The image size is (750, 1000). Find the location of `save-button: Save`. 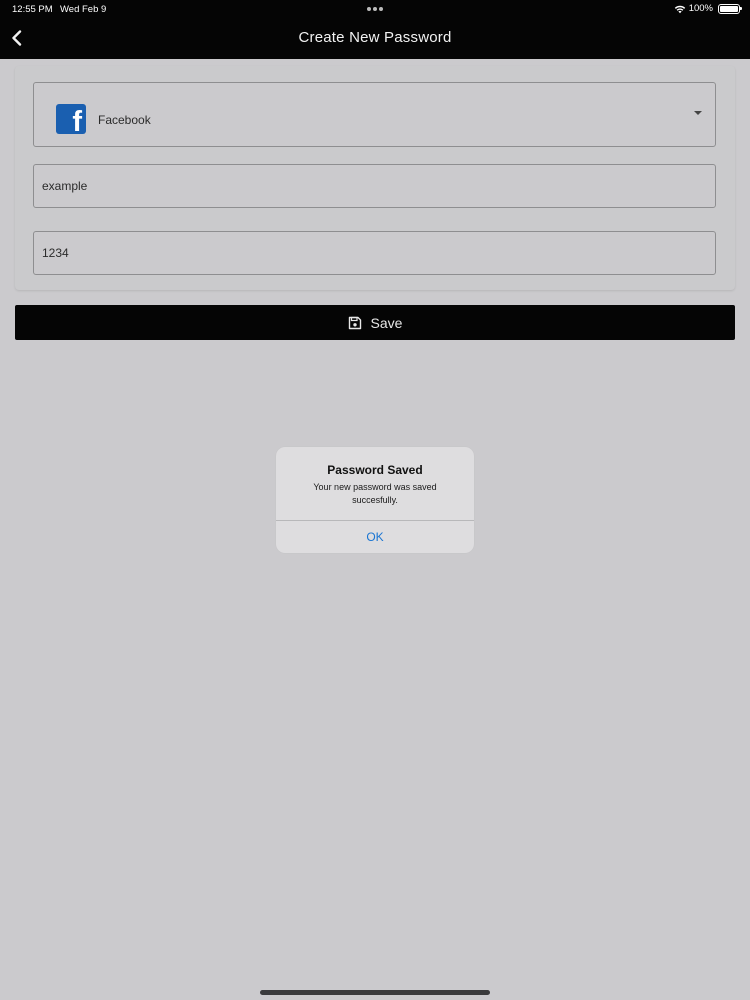

save-button: Save is located at coordinates (375, 322).